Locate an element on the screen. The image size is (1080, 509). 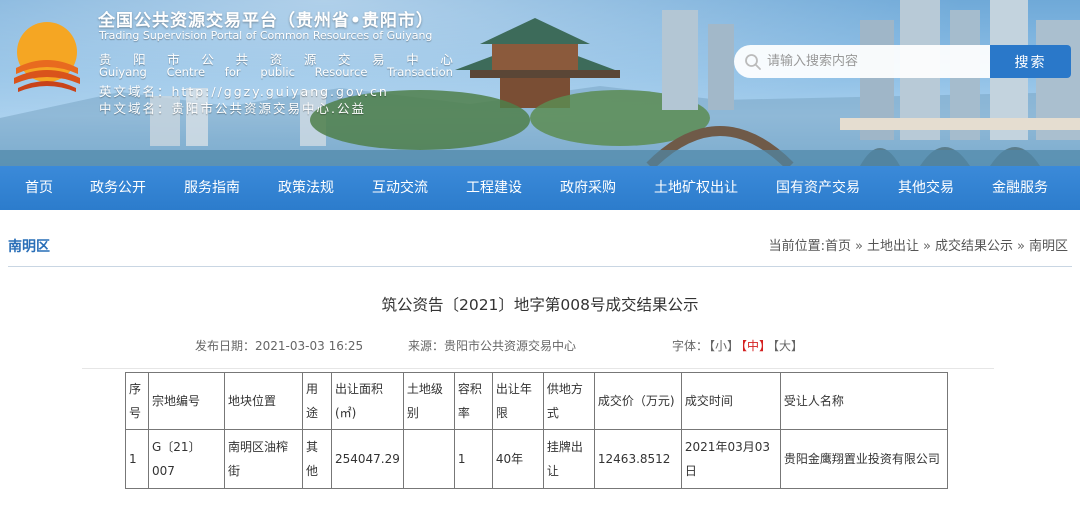
table-header-cell: 容积率 is located at coordinates (473, 401).